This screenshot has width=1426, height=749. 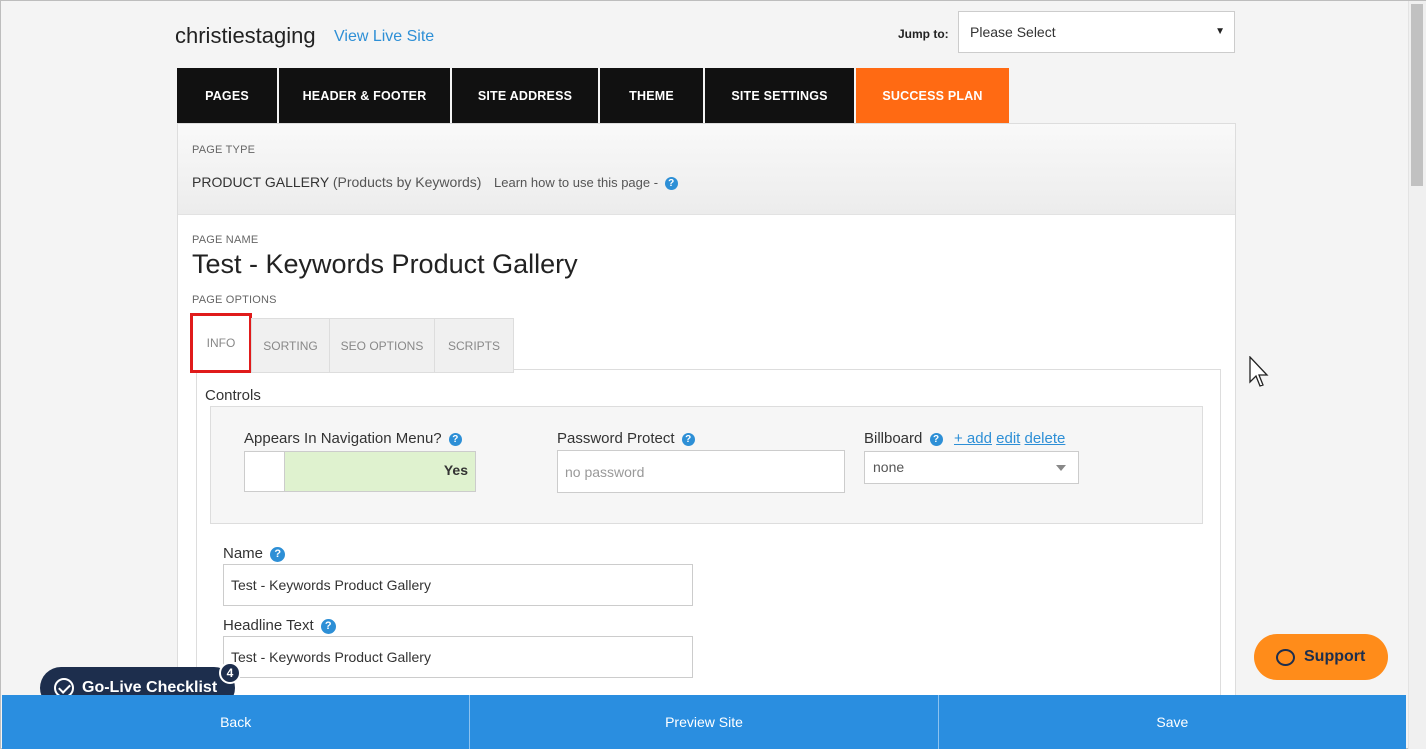 I want to click on site-name: christiestaging, so click(x=245, y=35).